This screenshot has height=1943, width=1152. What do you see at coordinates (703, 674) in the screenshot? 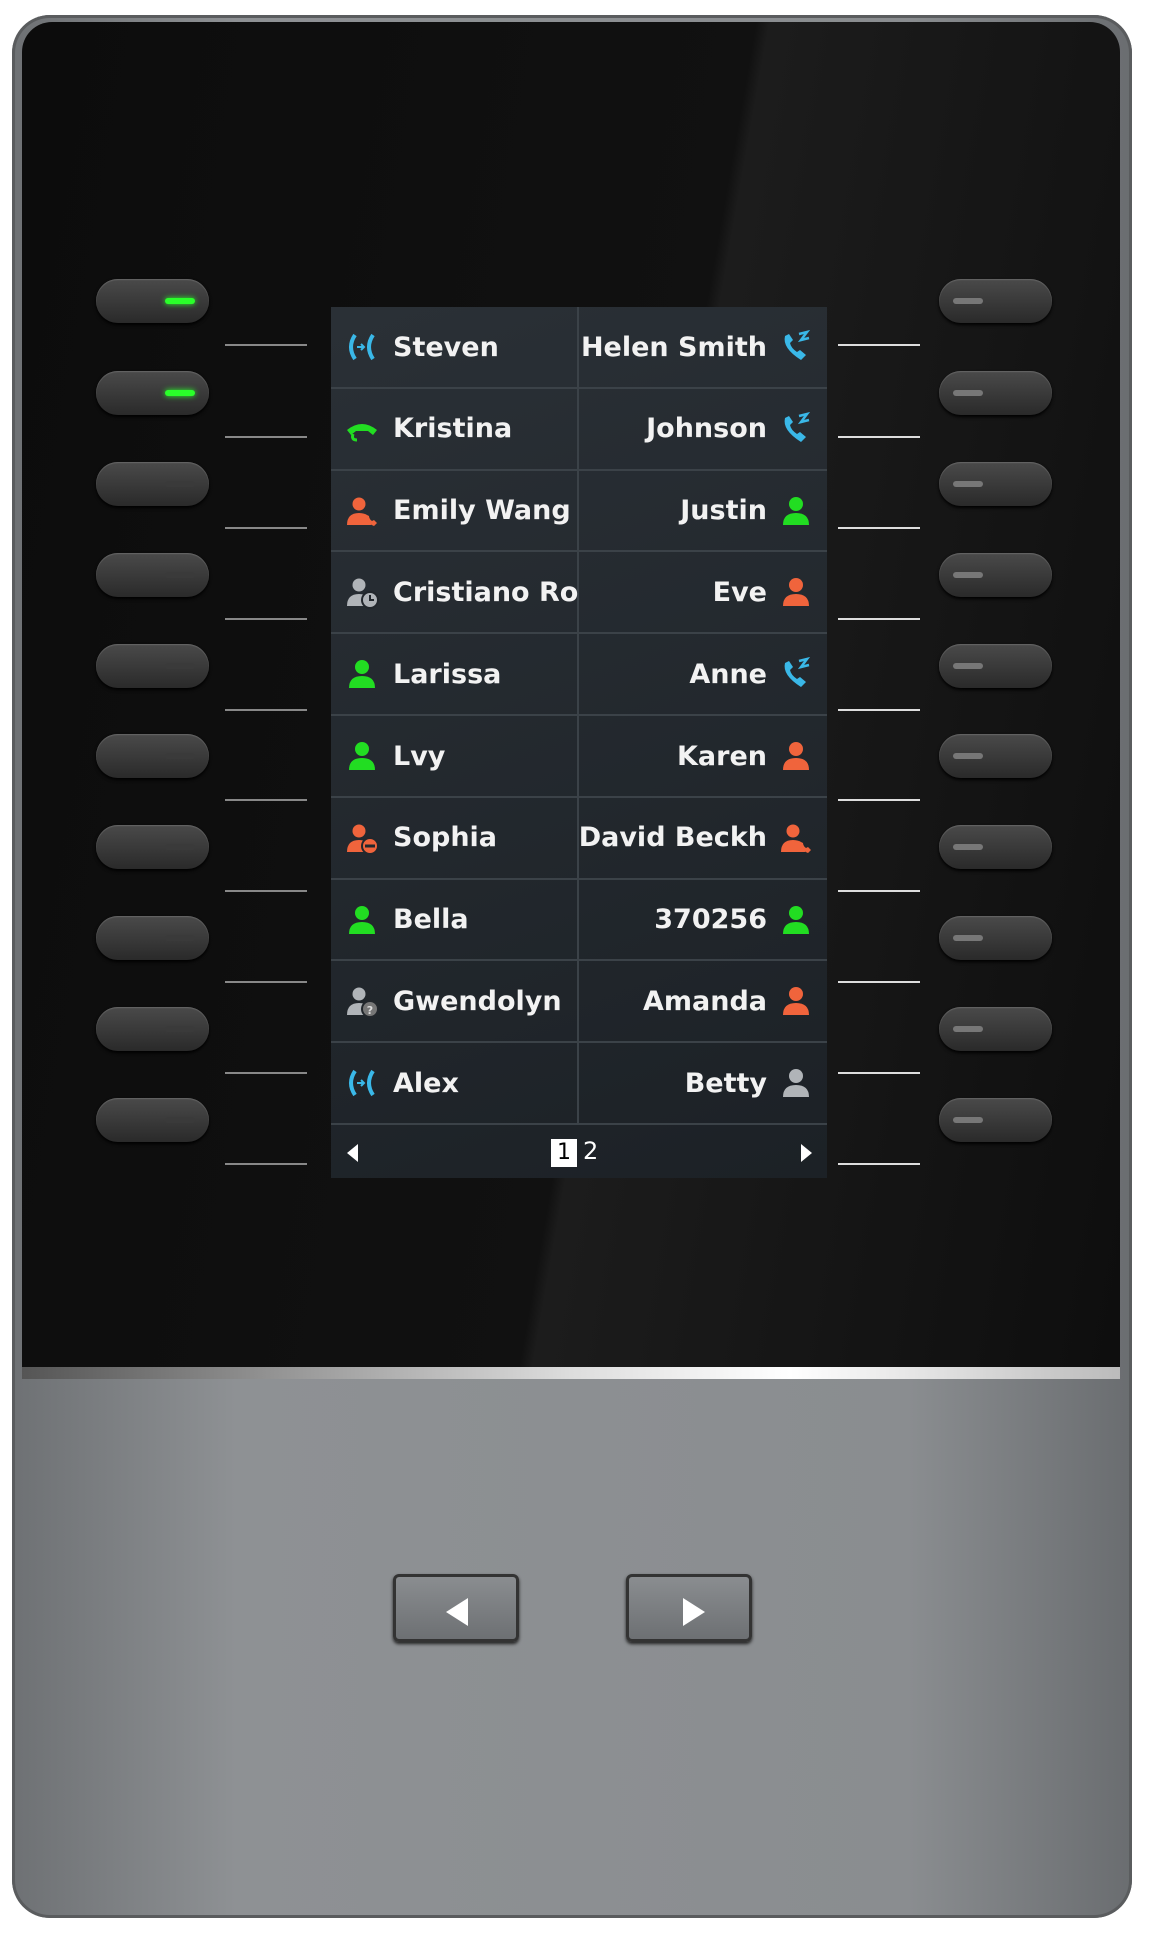
I see `contact-right: Anne` at bounding box center [703, 674].